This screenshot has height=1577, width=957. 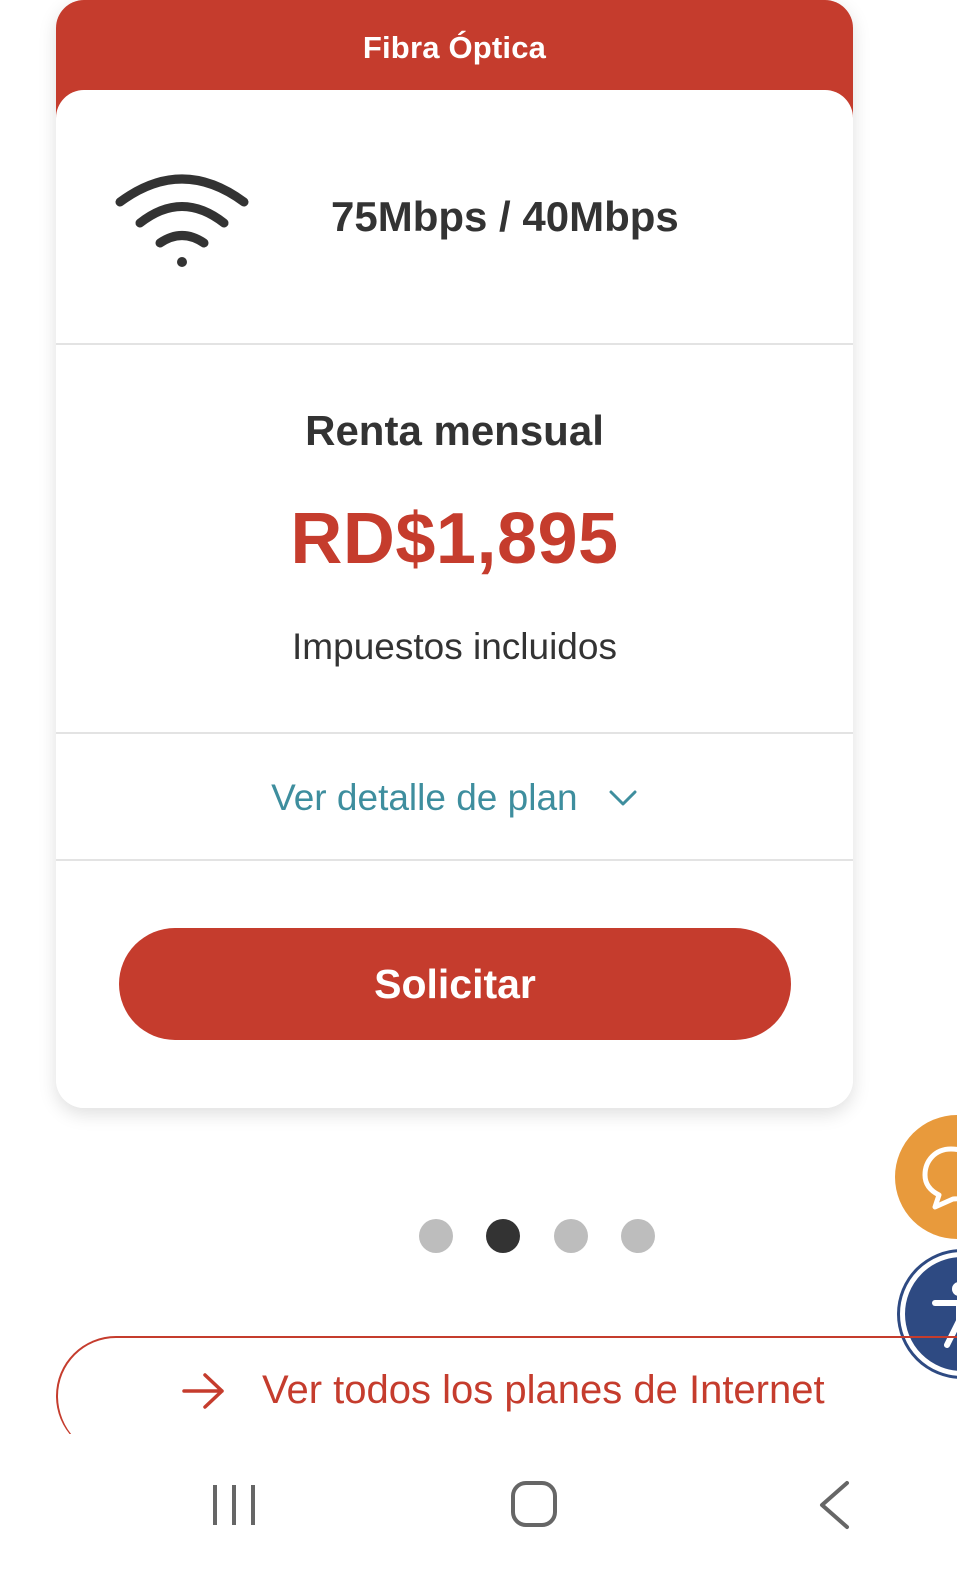 I want to click on speed-row: 75Mbps / 40Mbps, so click(x=454, y=216).